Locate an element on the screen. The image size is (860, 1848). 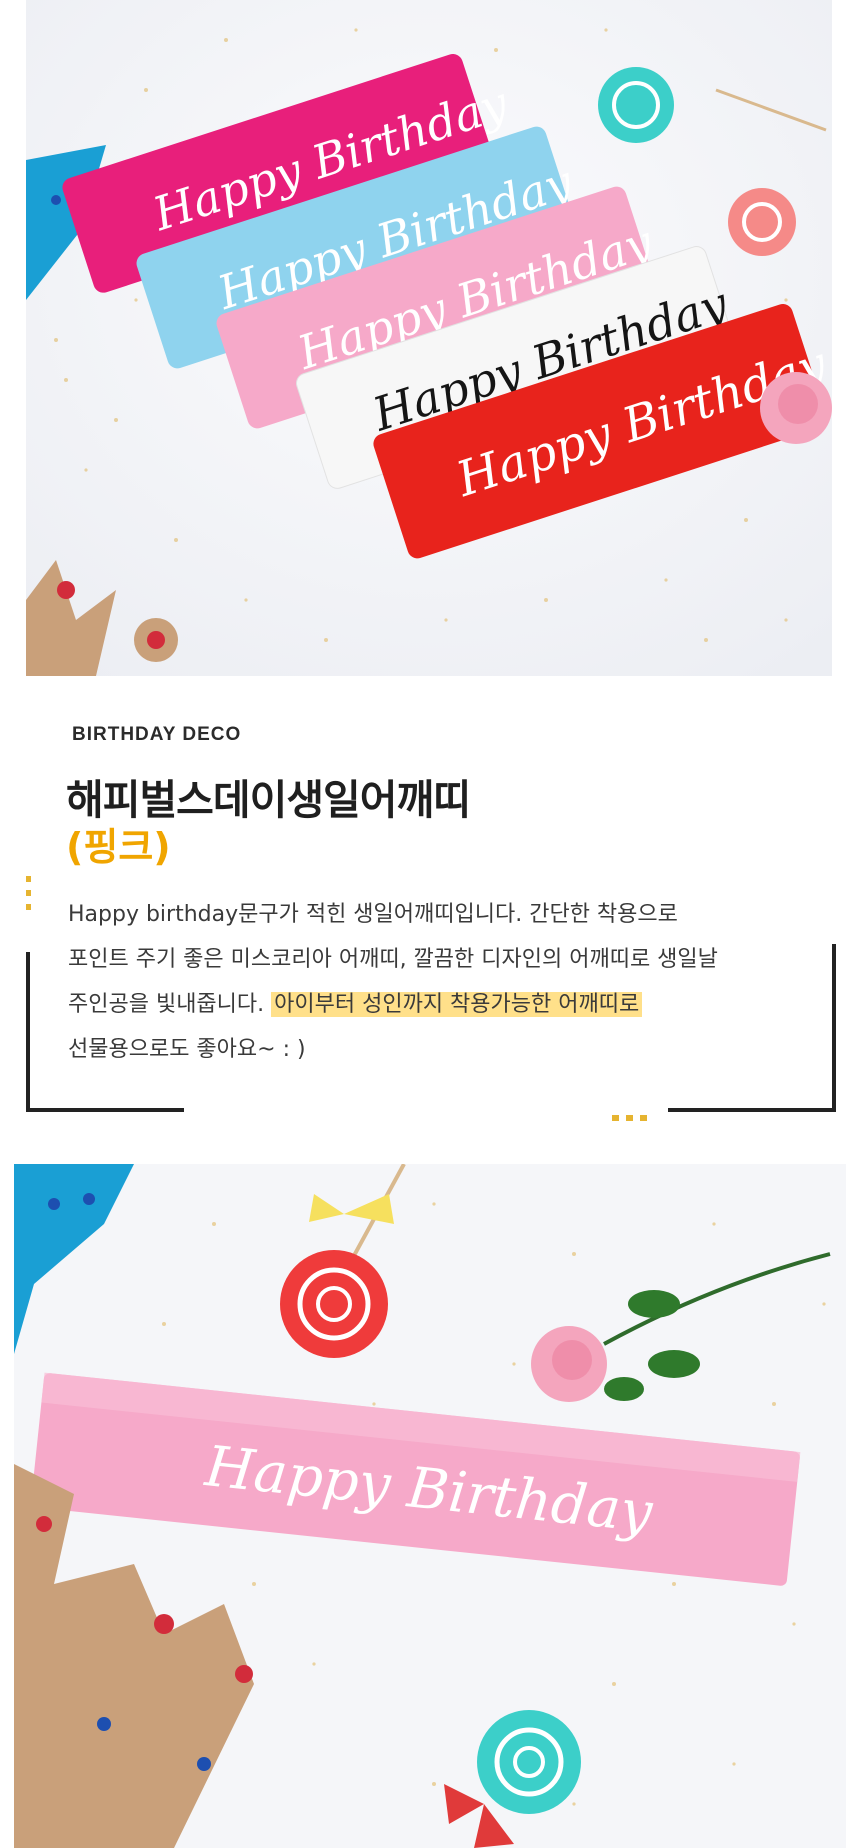
description-line: 선물용으로도 좋아요~ : ) is located at coordinates (187, 1049).